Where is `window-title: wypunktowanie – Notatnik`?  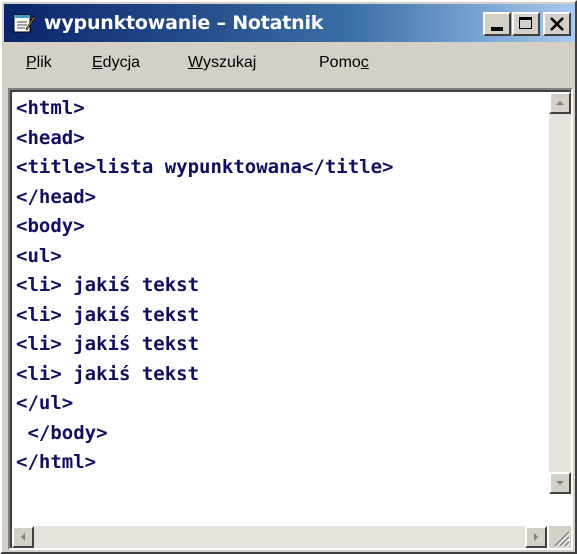
window-title: wypunktowanie – Notatnik is located at coordinates (184, 23).